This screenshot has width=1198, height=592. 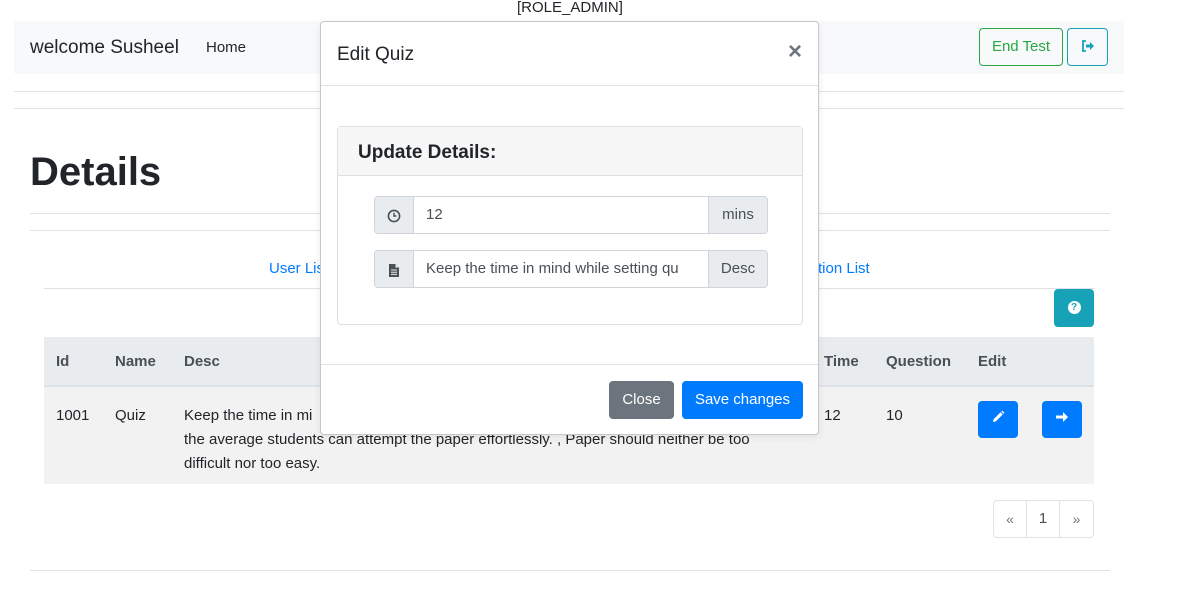 I want to click on end-test-button: End Test, so click(x=1021, y=47).